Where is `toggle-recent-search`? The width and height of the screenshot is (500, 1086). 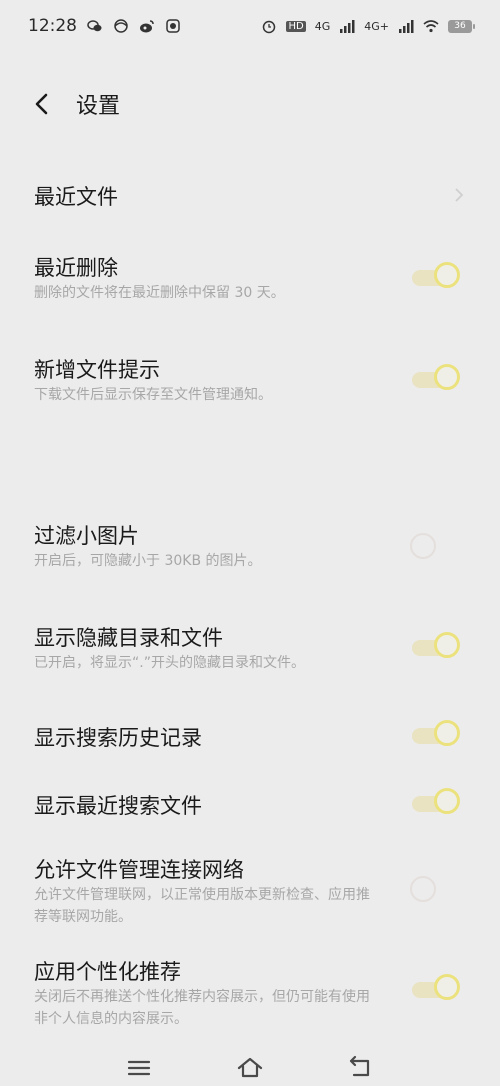 toggle-recent-search is located at coordinates (438, 804).